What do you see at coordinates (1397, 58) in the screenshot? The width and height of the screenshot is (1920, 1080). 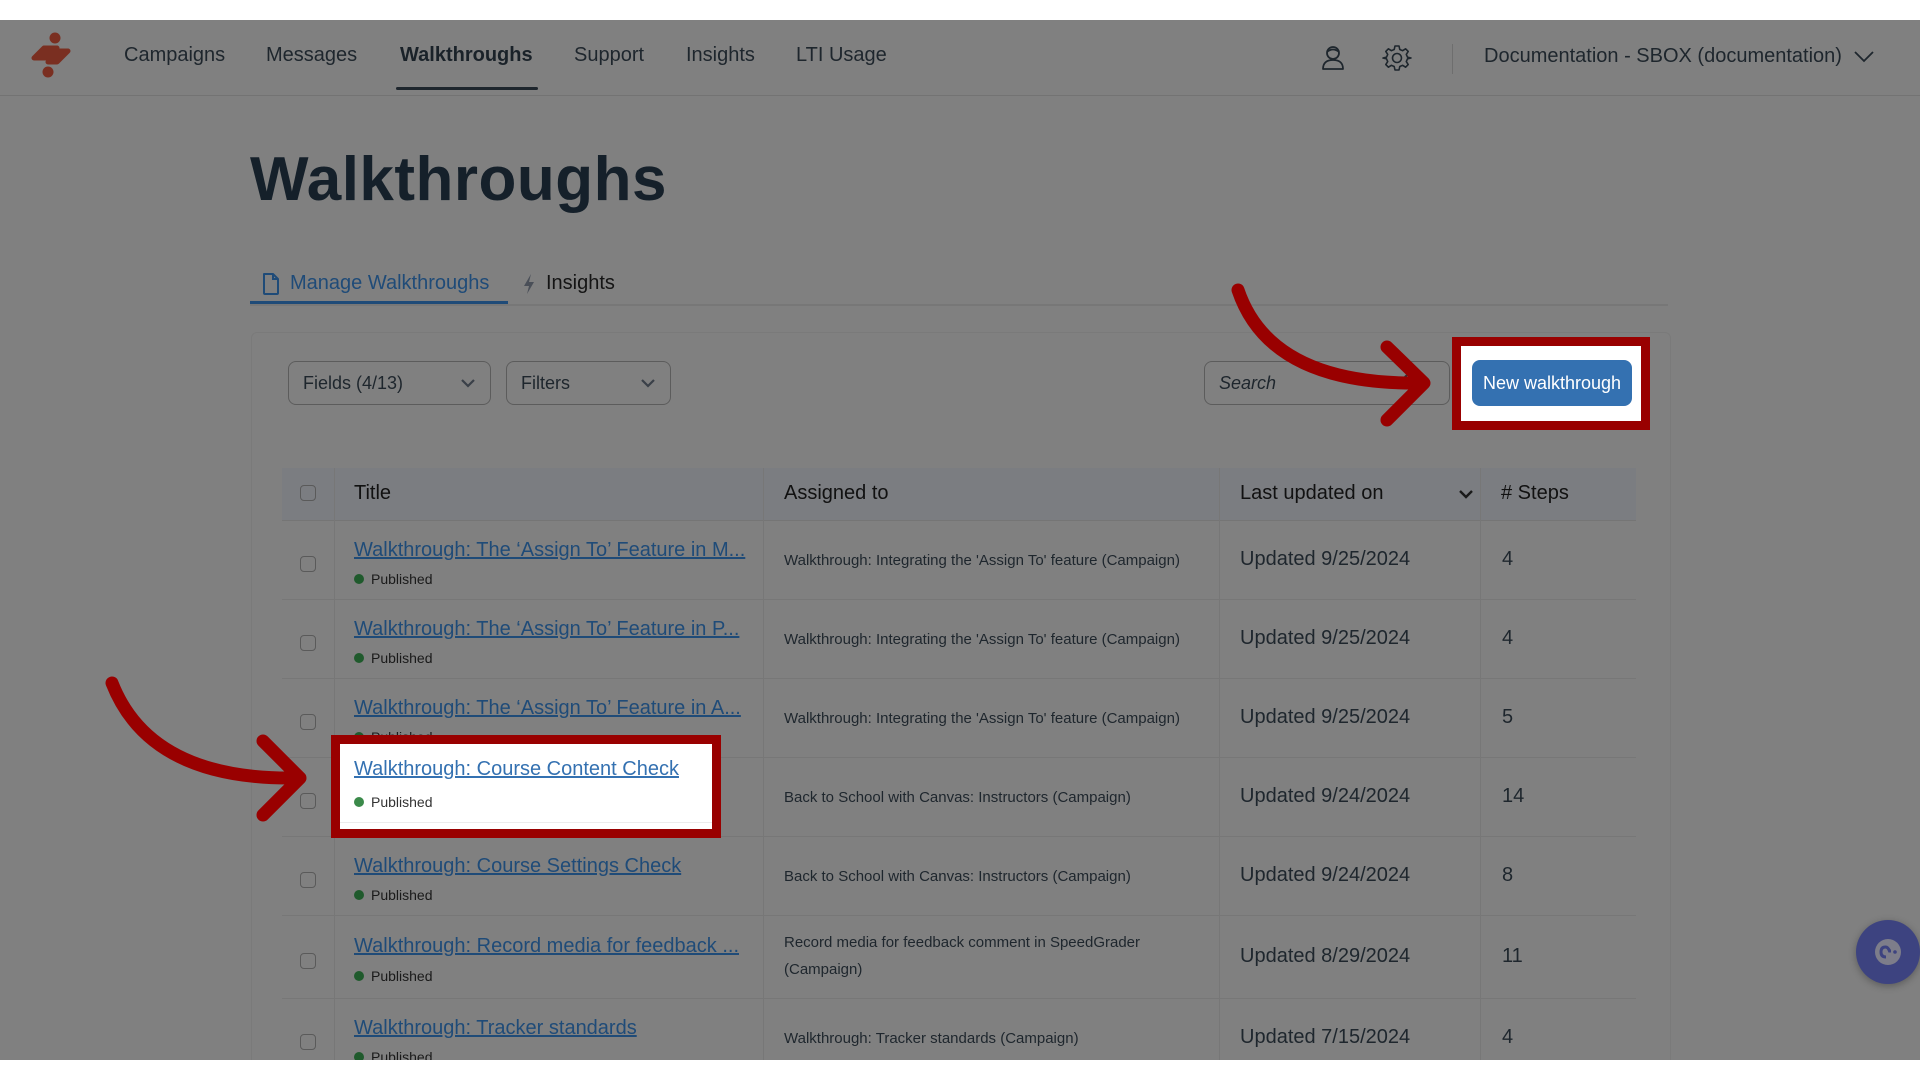 I see `gear-icon` at bounding box center [1397, 58].